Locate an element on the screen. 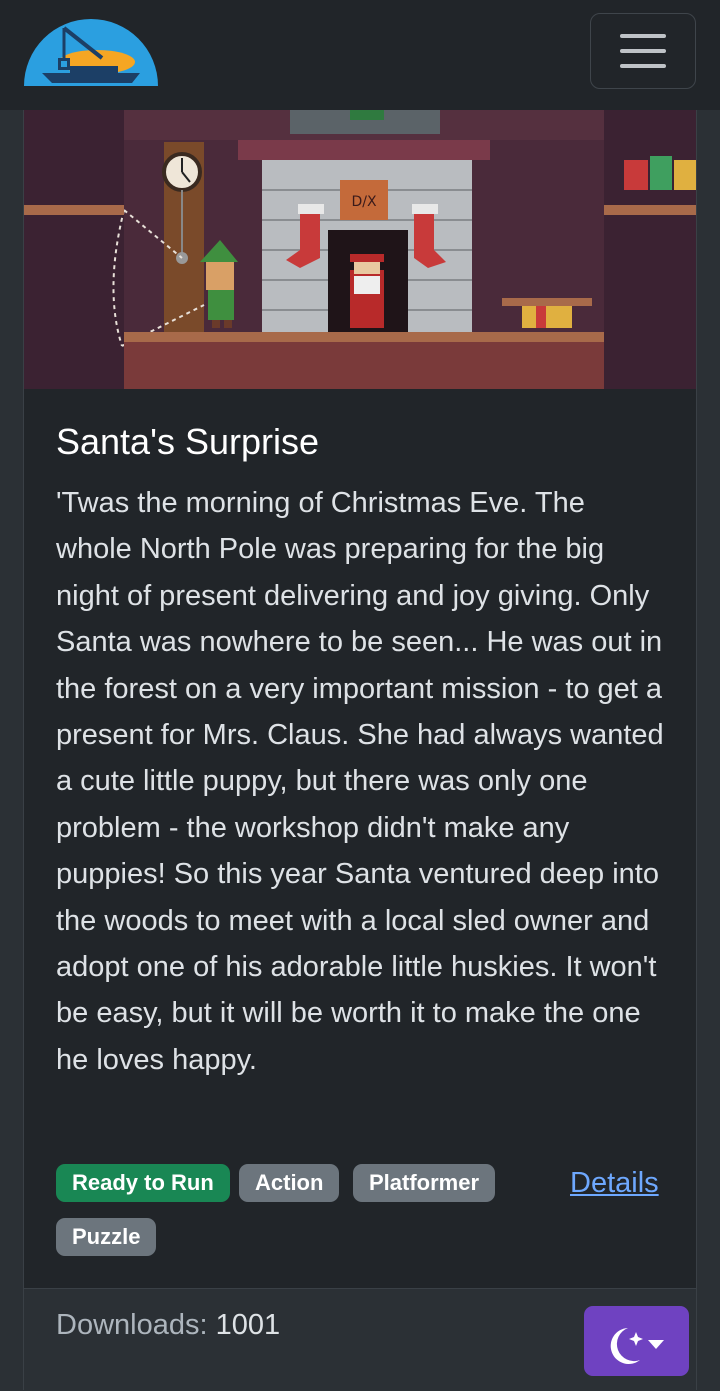 The height and width of the screenshot is (1391, 720). top-navbar is located at coordinates (360, 55).